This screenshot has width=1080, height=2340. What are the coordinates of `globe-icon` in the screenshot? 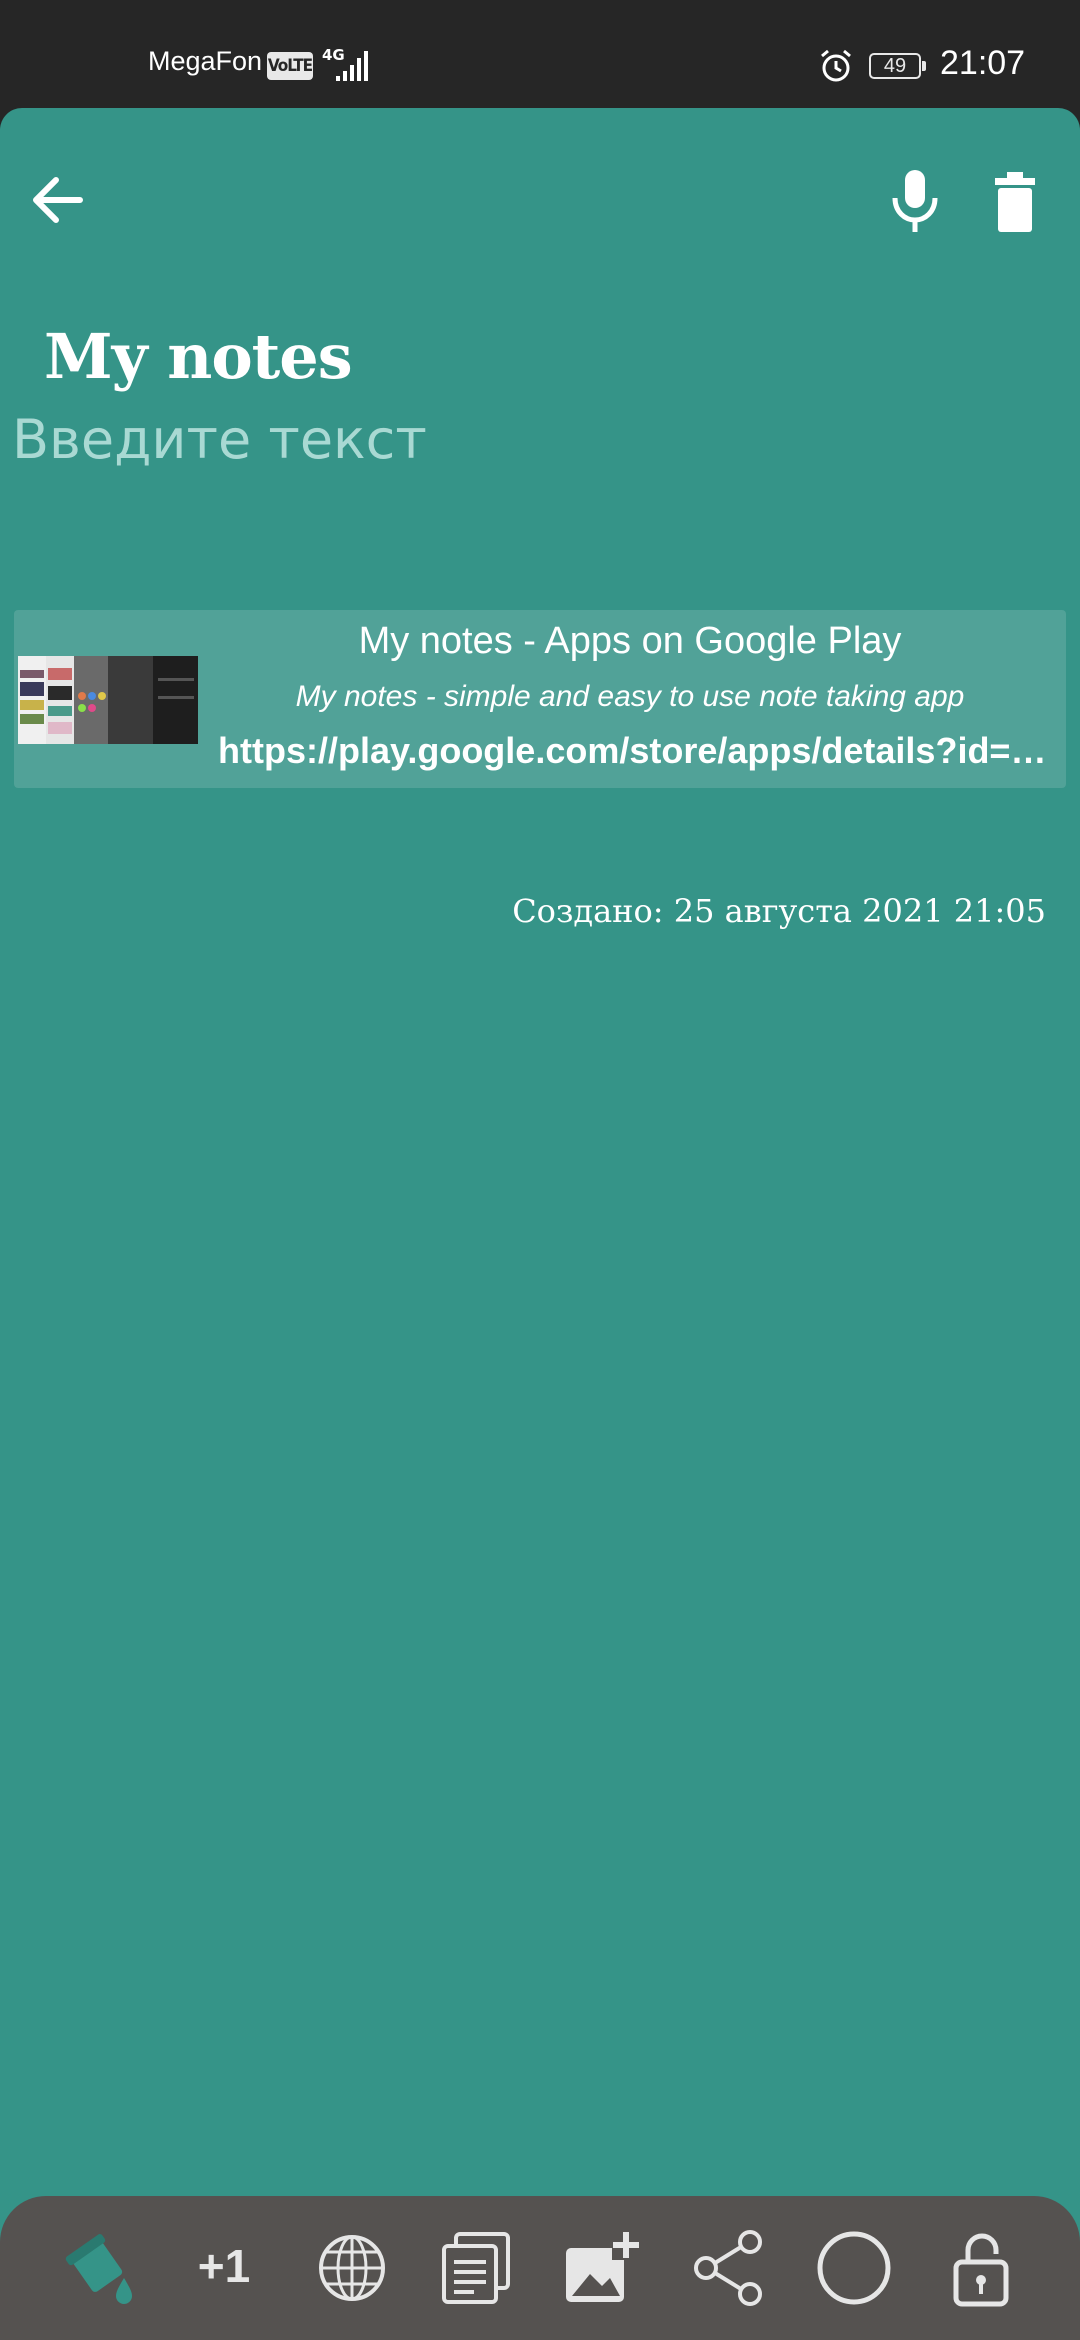 It's located at (352, 2268).